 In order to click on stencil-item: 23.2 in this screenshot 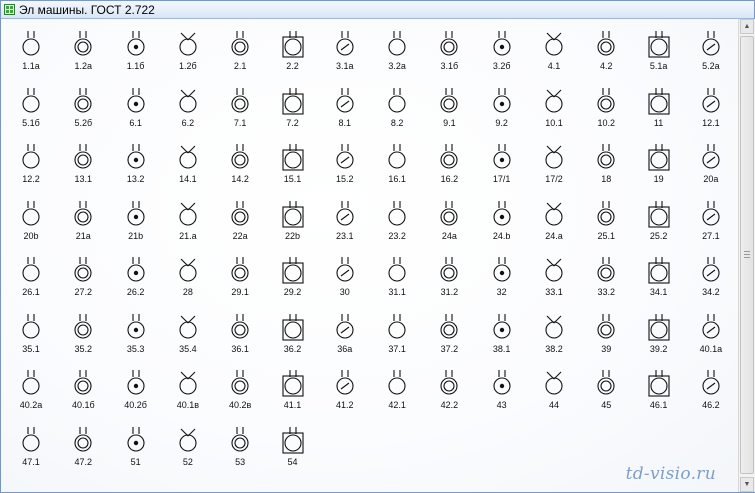, I will do `click(397, 219)`.